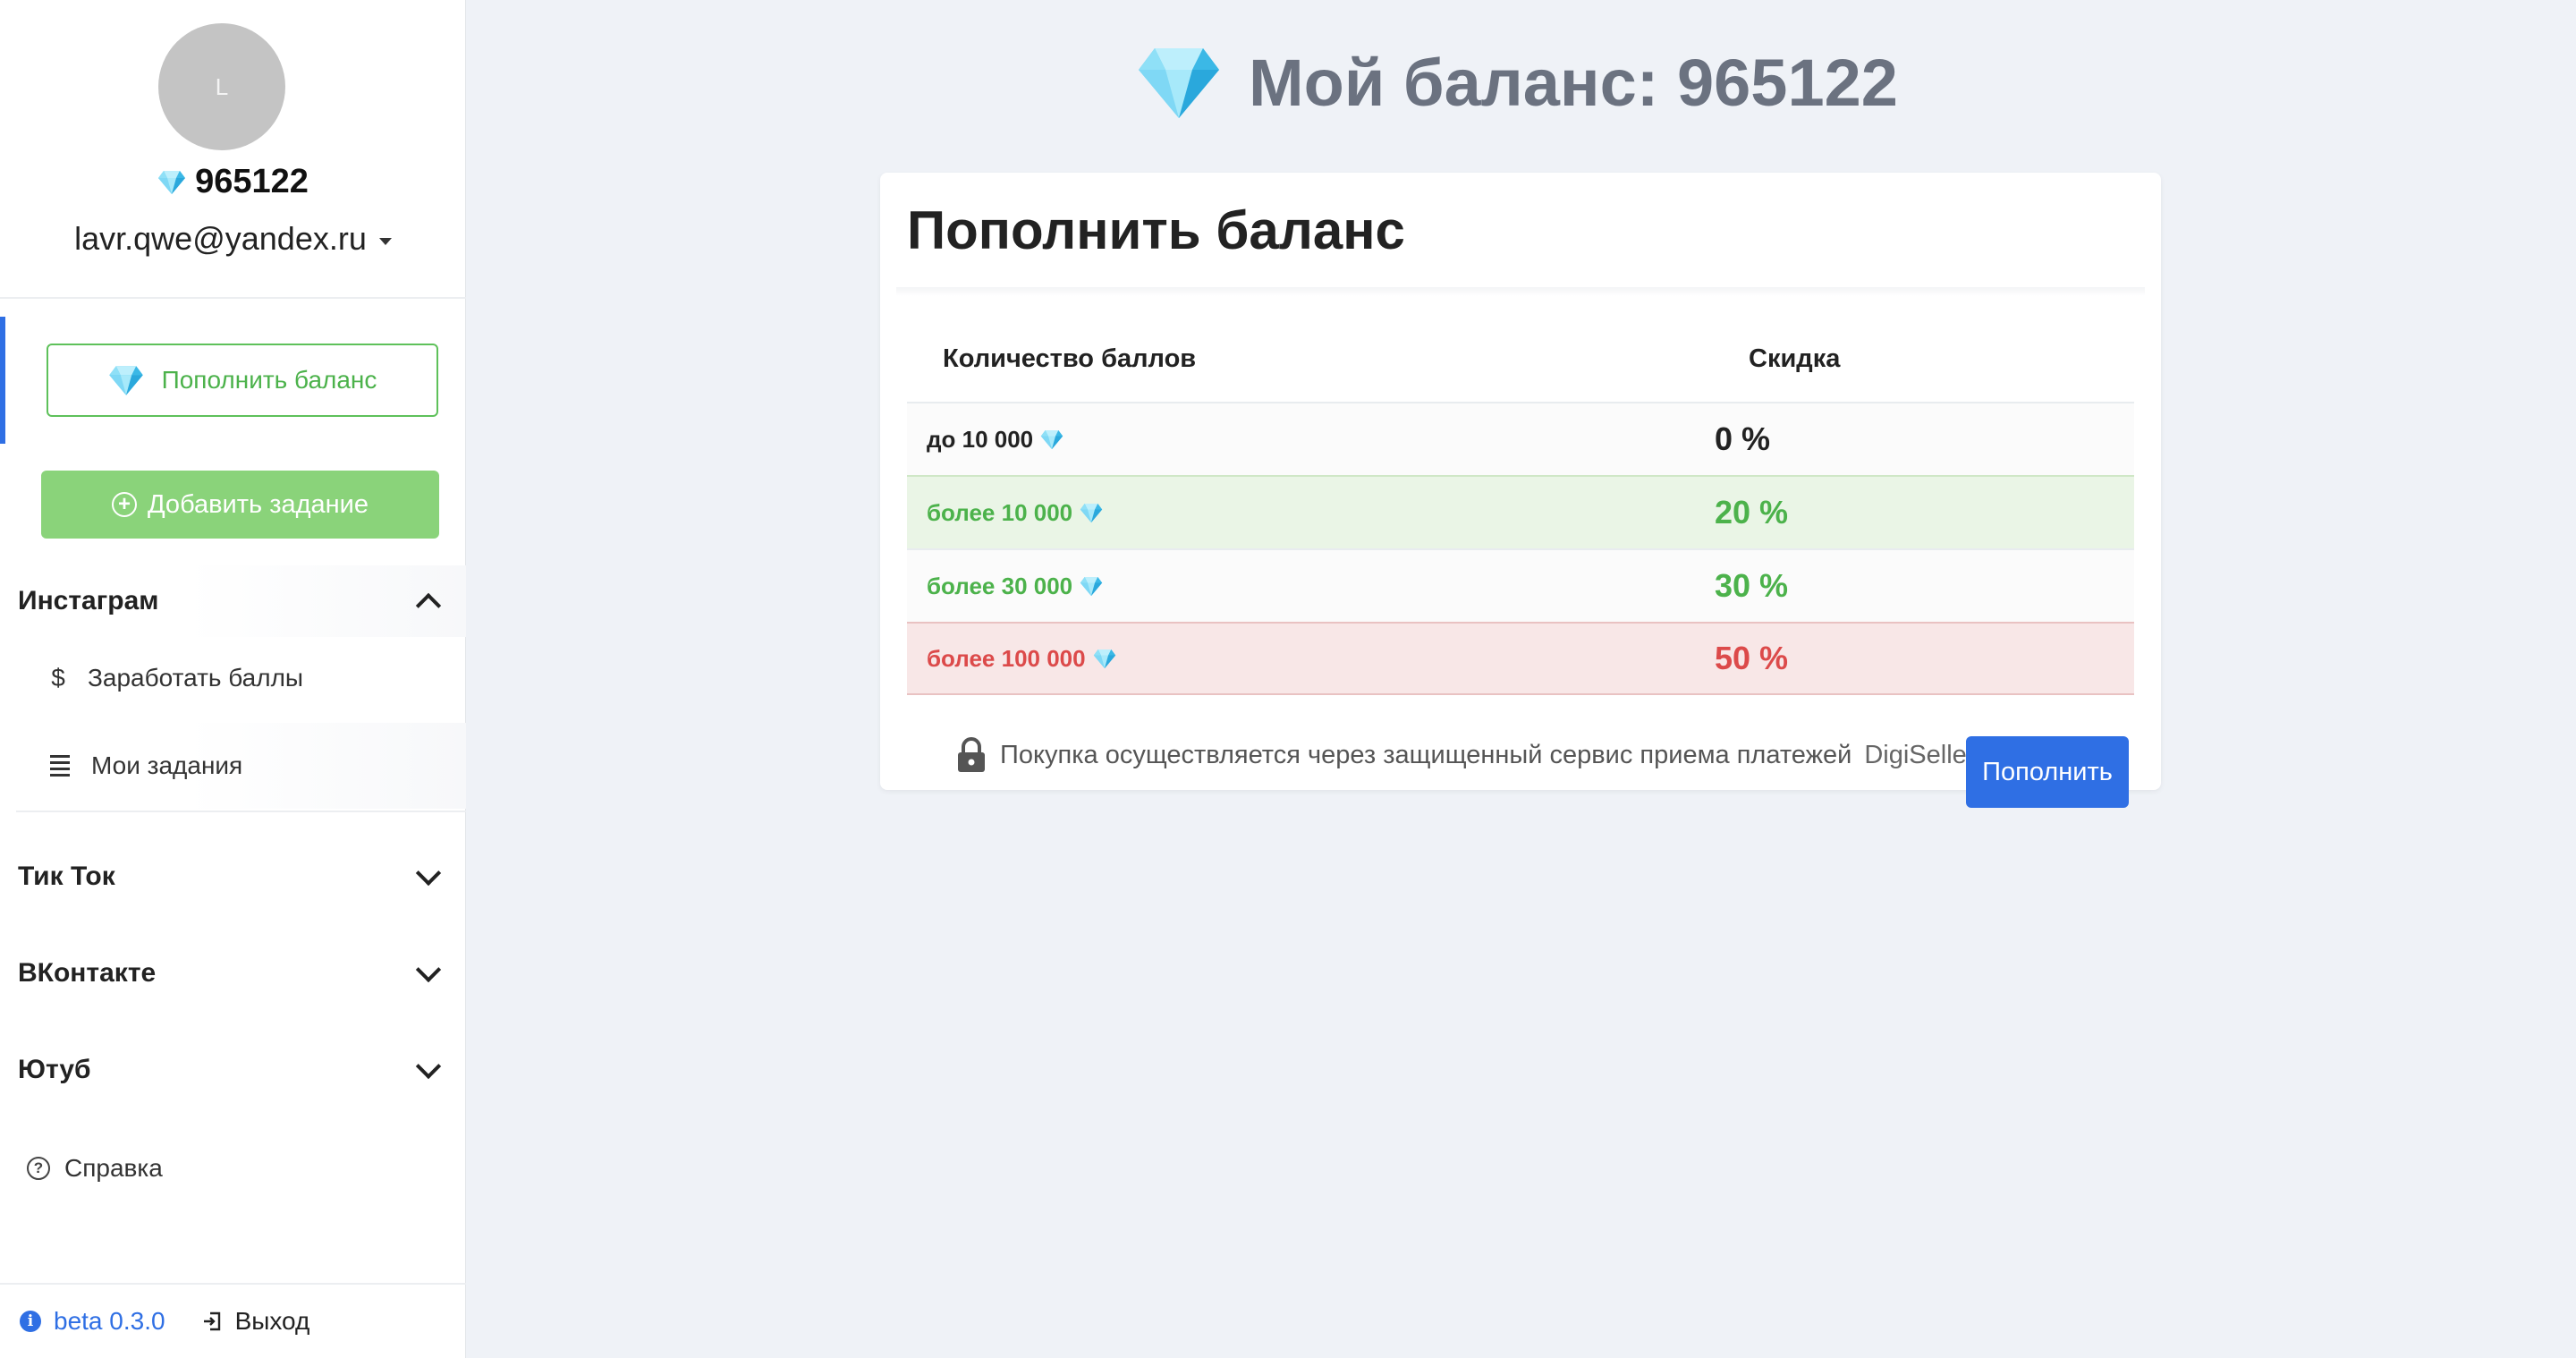  I want to click on payment-vendor: DigiSeller, so click(1920, 754).